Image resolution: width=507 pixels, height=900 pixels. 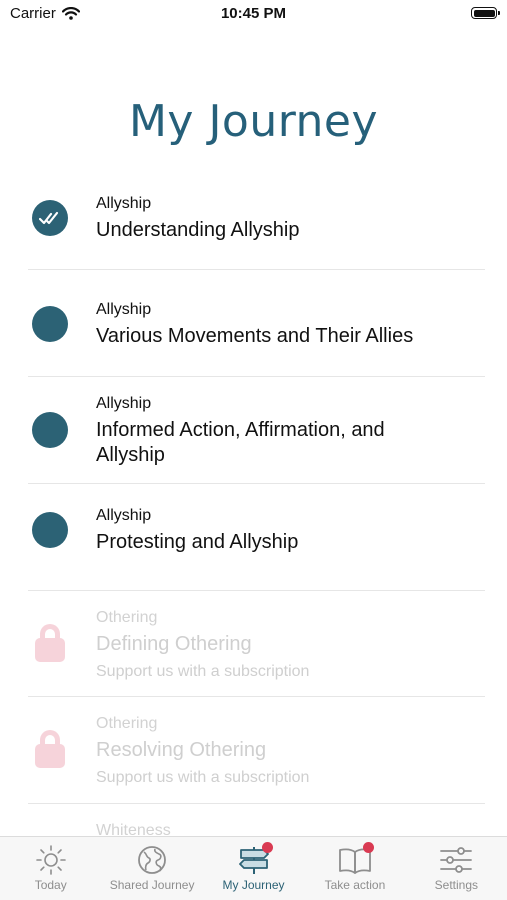 I want to click on journey-item-protesting: Allyship Protesting and Allyship, so click(x=256, y=537).